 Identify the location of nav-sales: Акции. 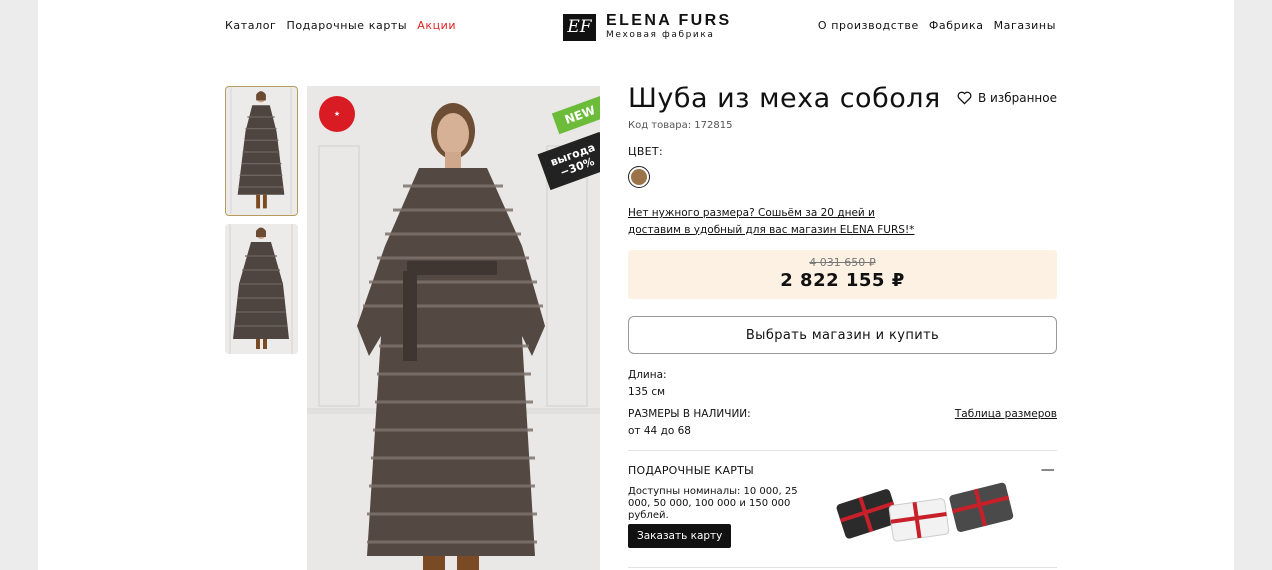
(436, 25).